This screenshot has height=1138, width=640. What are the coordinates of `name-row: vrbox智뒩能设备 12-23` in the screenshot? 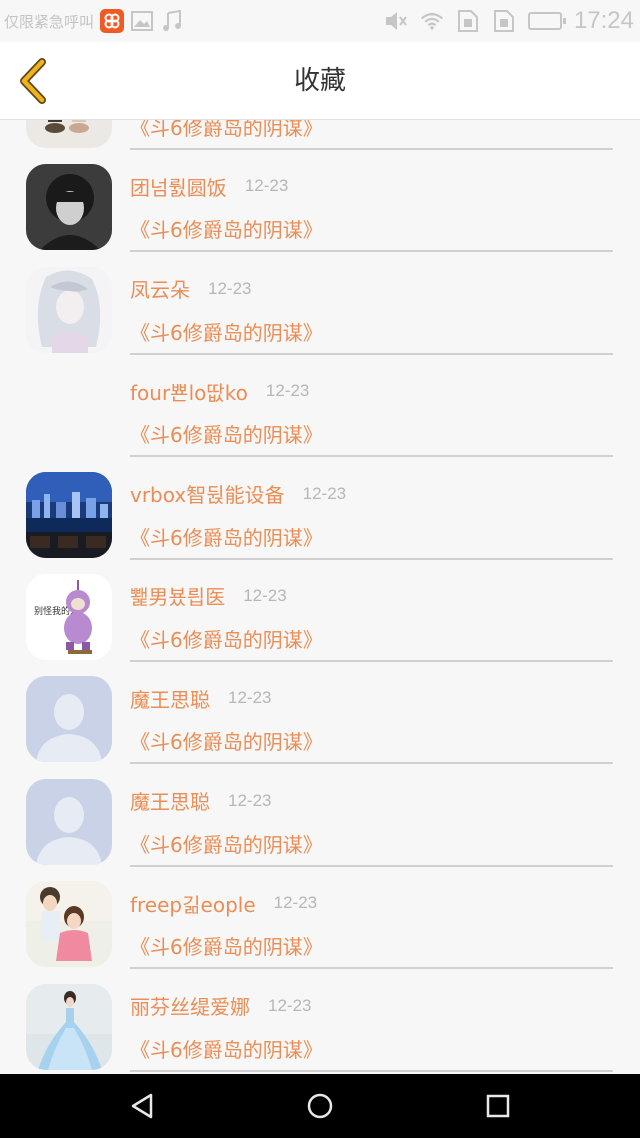 It's located at (238, 494).